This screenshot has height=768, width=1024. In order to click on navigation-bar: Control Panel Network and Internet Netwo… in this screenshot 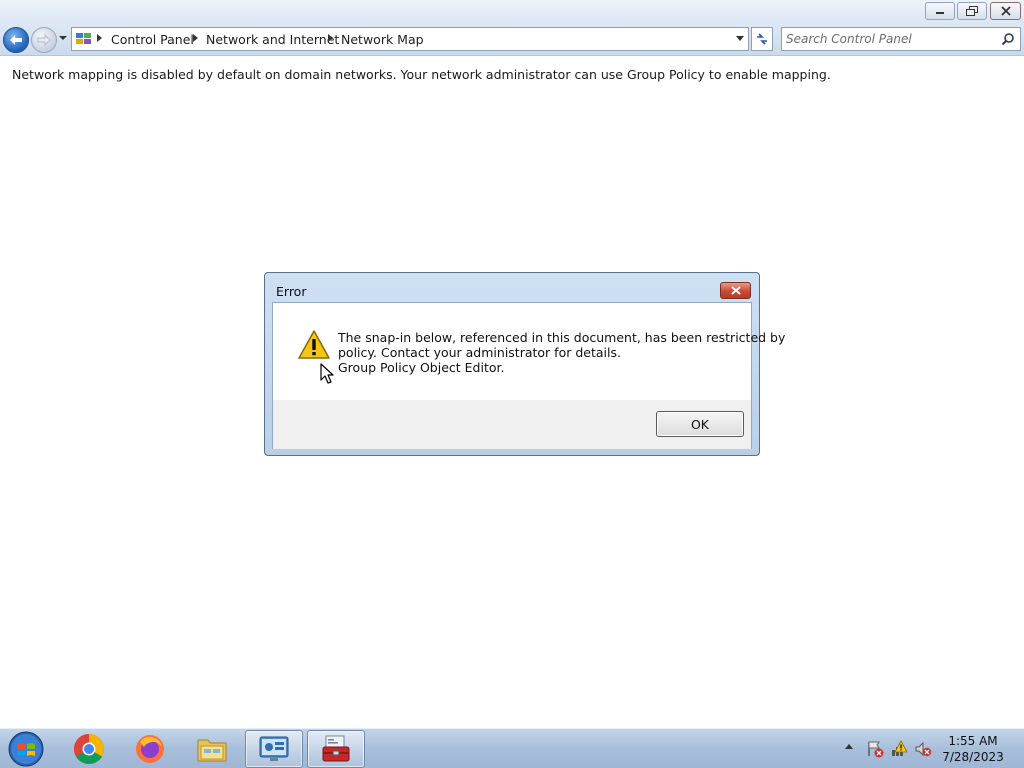, I will do `click(512, 40)`.